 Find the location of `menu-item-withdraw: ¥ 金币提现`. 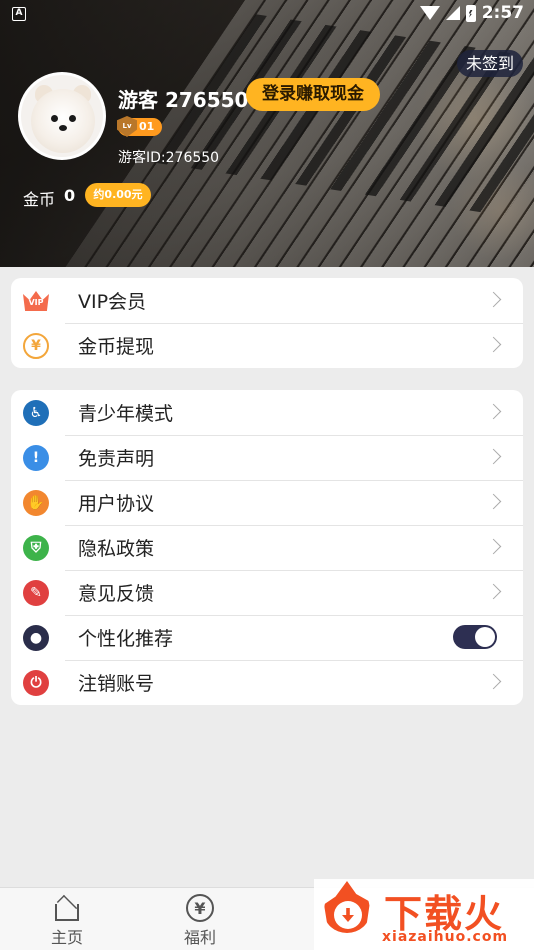

menu-item-withdraw: ¥ 金币提现 is located at coordinates (267, 345).